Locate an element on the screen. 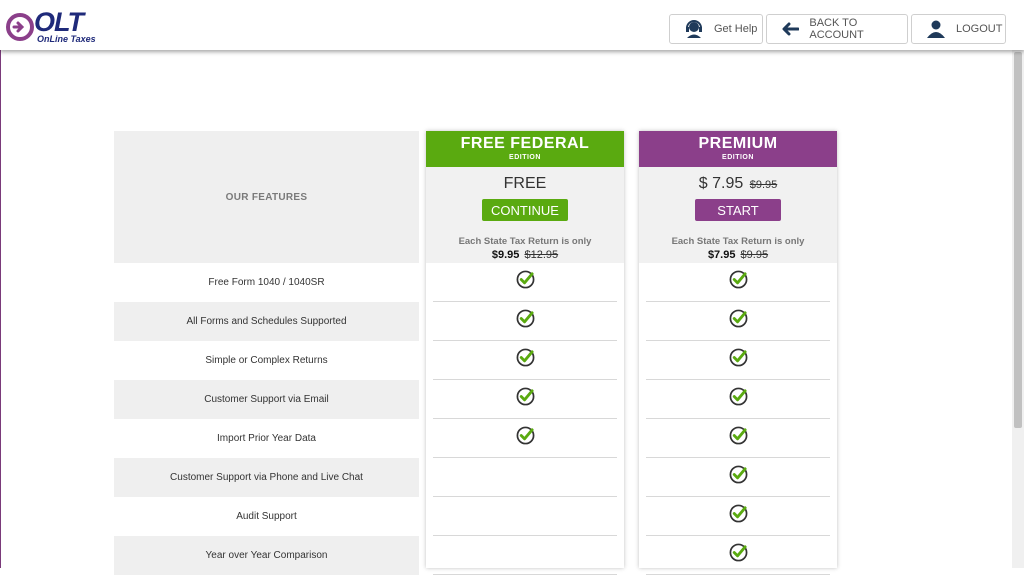 This screenshot has width=1024, height=575. get-help-button: Get Help is located at coordinates (716, 29).